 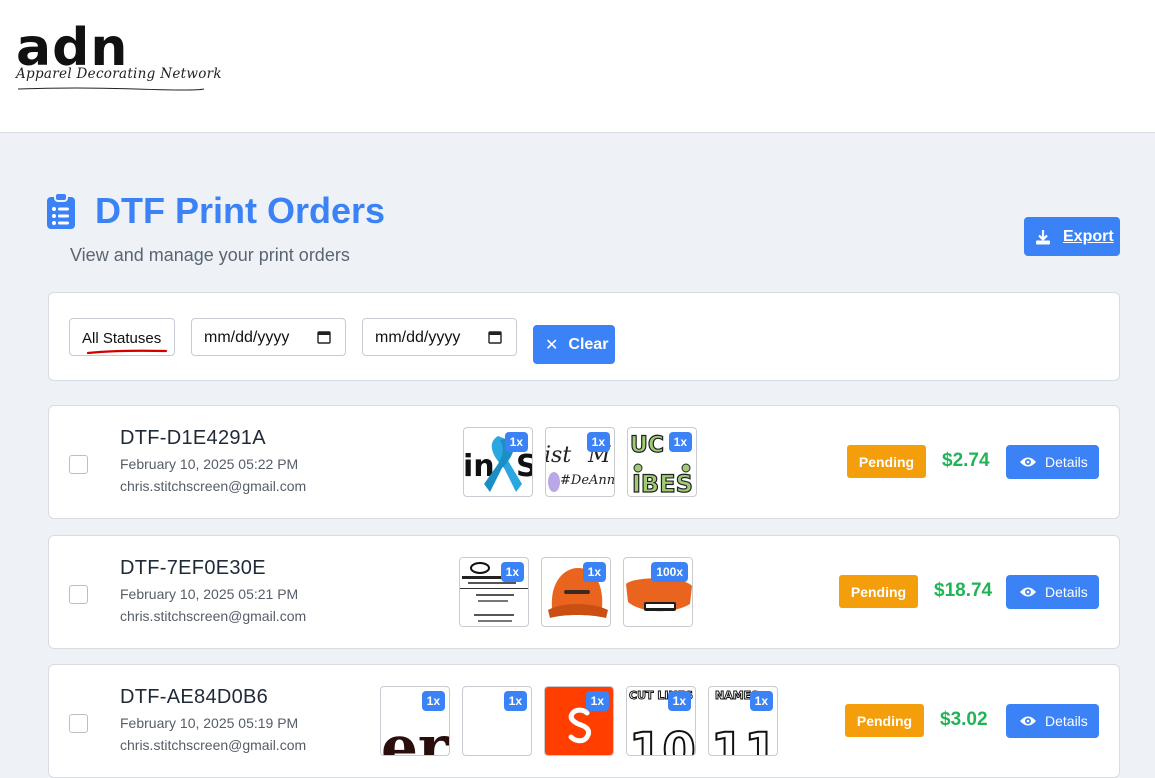 I want to click on status-filter-select: All Statuses, so click(x=122, y=337).